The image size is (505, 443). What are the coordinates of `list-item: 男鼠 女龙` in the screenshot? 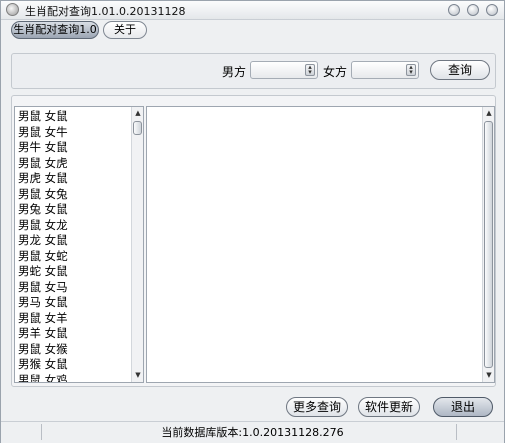 It's located at (43, 226).